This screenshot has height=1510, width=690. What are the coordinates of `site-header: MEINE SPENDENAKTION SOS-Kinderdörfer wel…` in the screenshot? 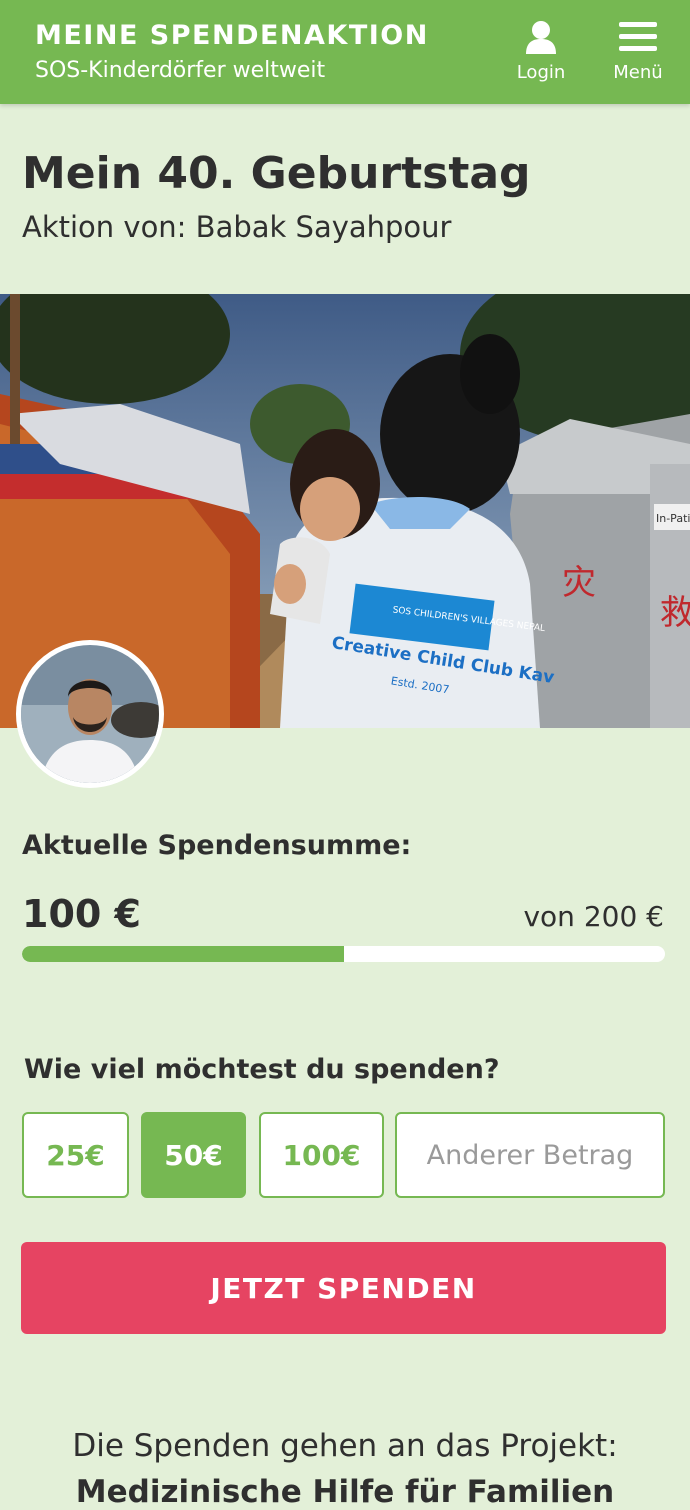 It's located at (345, 52).